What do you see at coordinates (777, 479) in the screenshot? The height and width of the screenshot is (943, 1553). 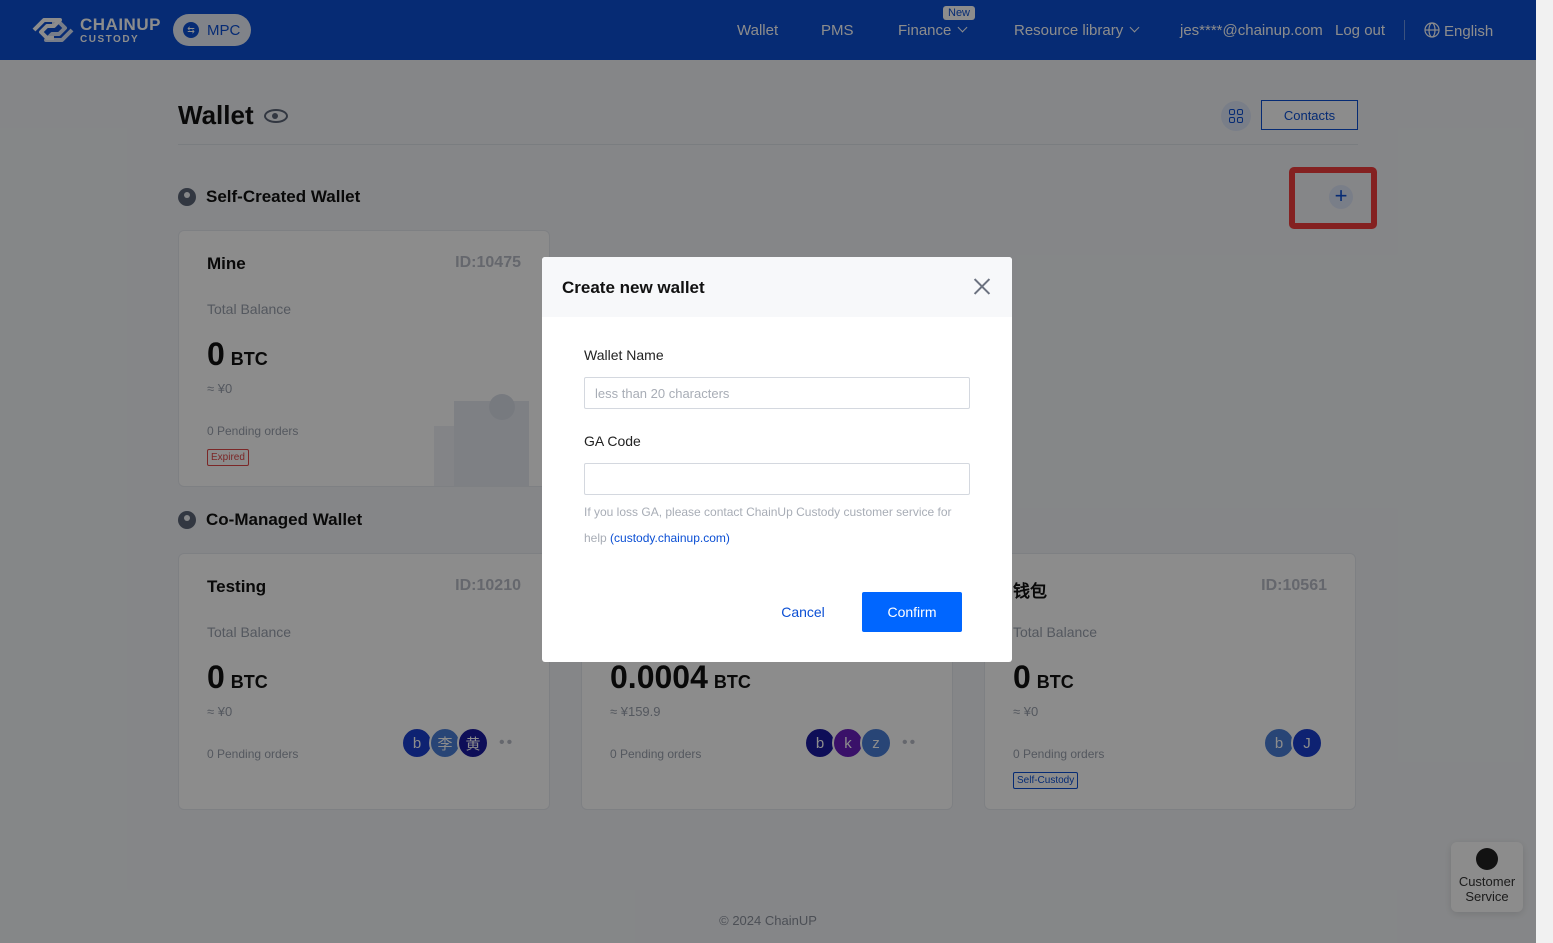 I see `ga-code-input` at bounding box center [777, 479].